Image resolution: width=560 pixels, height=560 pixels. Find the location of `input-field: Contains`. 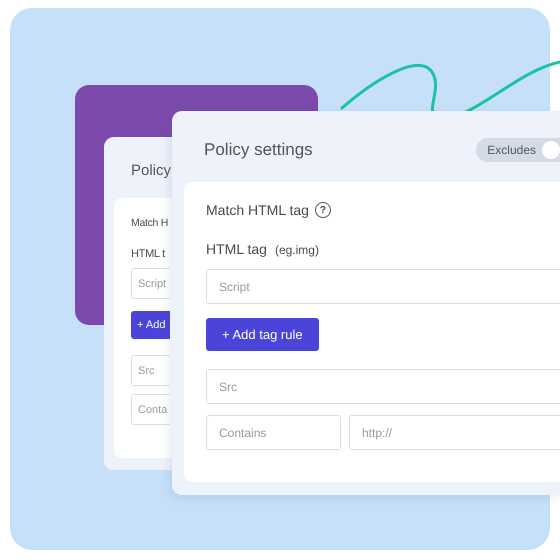

input-field: Contains is located at coordinates (273, 432).